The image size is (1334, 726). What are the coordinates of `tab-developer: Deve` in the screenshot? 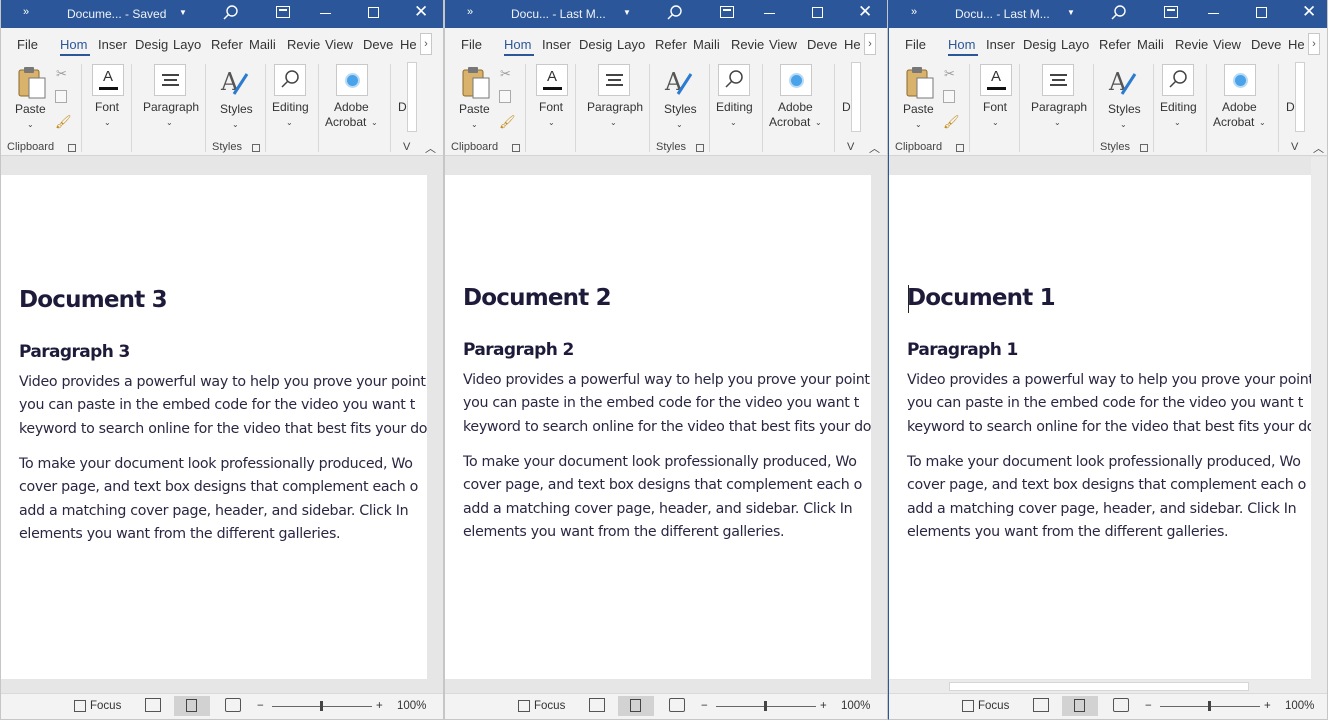 It's located at (822, 44).